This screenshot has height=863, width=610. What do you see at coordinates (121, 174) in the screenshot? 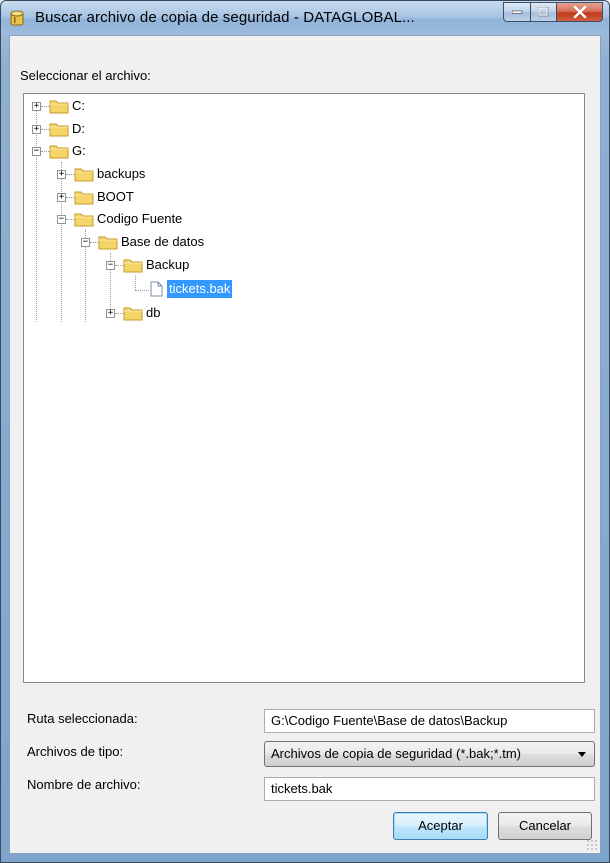
I see `tree-node-backups: backups` at bounding box center [121, 174].